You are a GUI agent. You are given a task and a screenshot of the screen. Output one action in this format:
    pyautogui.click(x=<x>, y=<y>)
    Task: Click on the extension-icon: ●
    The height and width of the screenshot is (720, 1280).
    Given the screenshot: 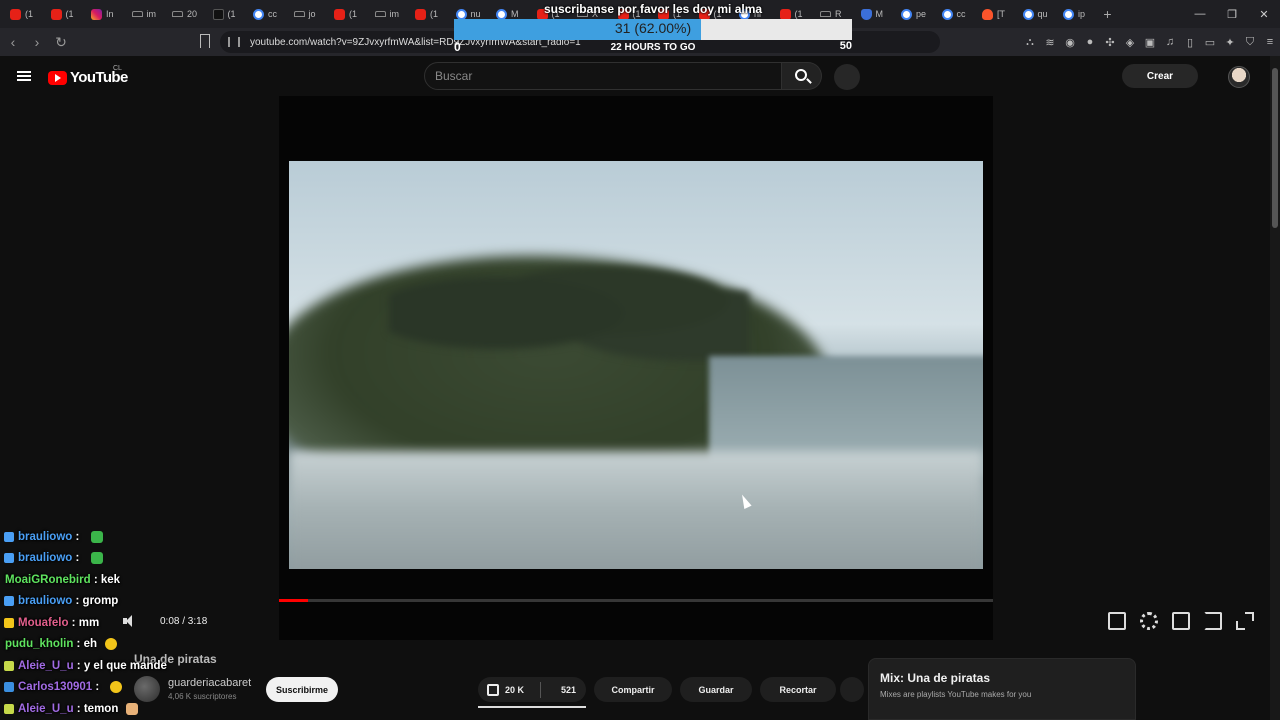 What is the action you would take?
    pyautogui.click(x=1090, y=42)
    